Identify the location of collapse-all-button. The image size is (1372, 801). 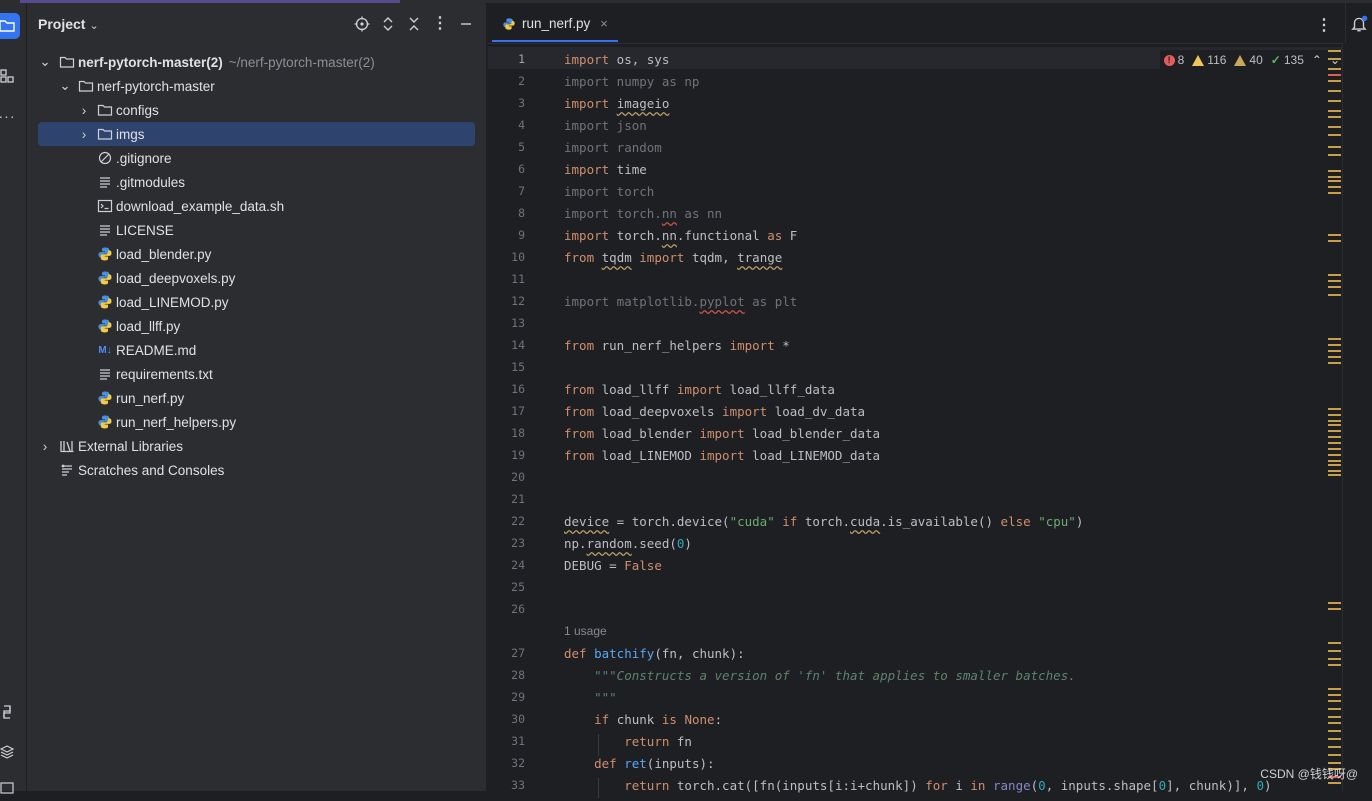
(414, 24).